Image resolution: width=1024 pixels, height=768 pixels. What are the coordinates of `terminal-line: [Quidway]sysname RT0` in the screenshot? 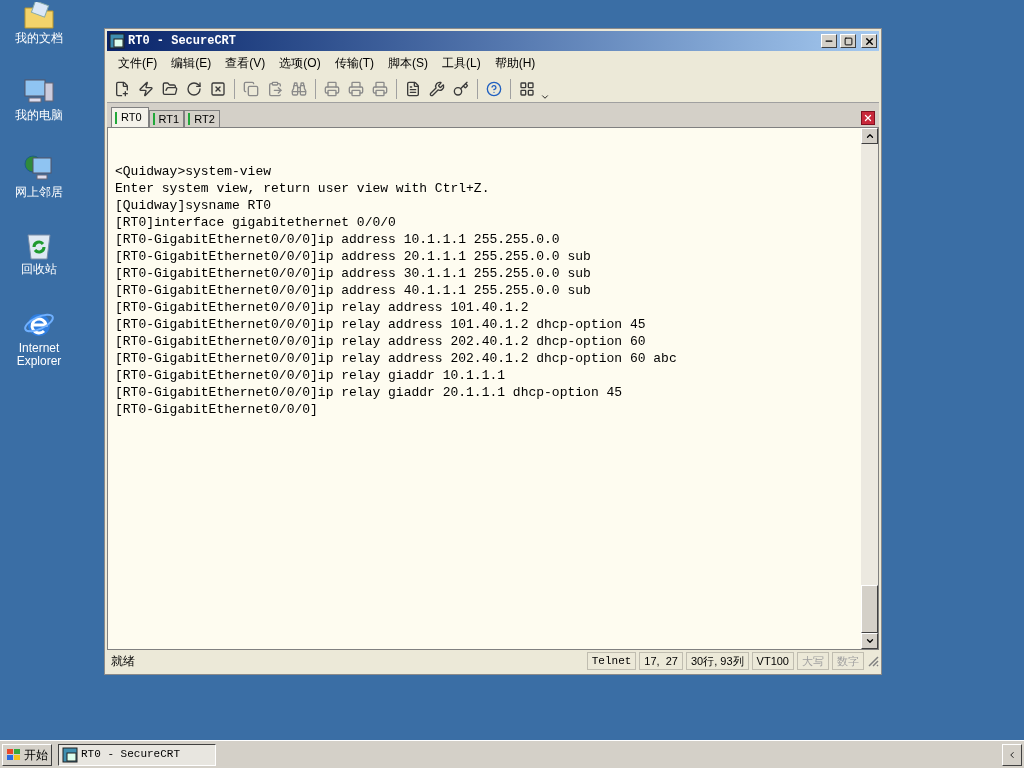 It's located at (194, 205).